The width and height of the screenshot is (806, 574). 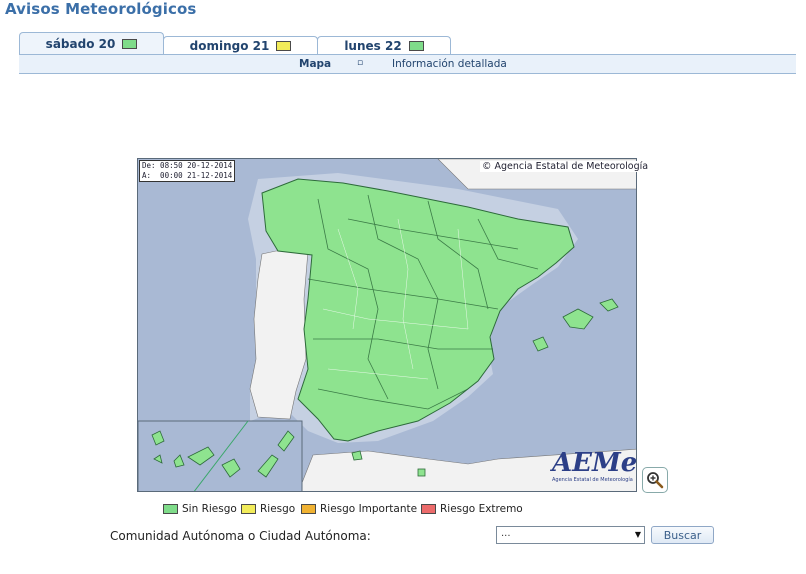 What do you see at coordinates (592, 479) in the screenshot?
I see `logo-subtitle: Agencia Estatal de Meteorología` at bounding box center [592, 479].